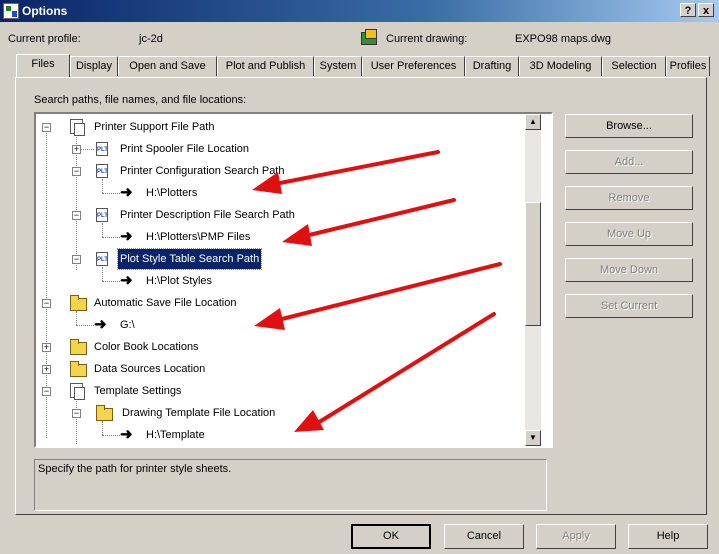 This screenshot has height=554, width=719. Describe the element at coordinates (359, 11) in the screenshot. I see `title-bar: Options ? x` at that location.